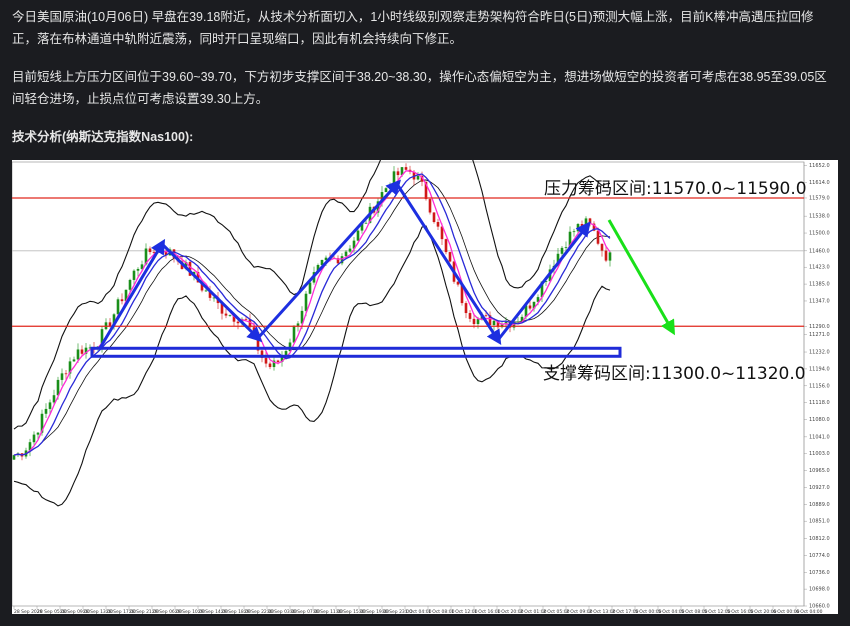 The image size is (850, 626). I want to click on section-heading: 技术分析(纳斯达克指数Nas100):, so click(103, 137).